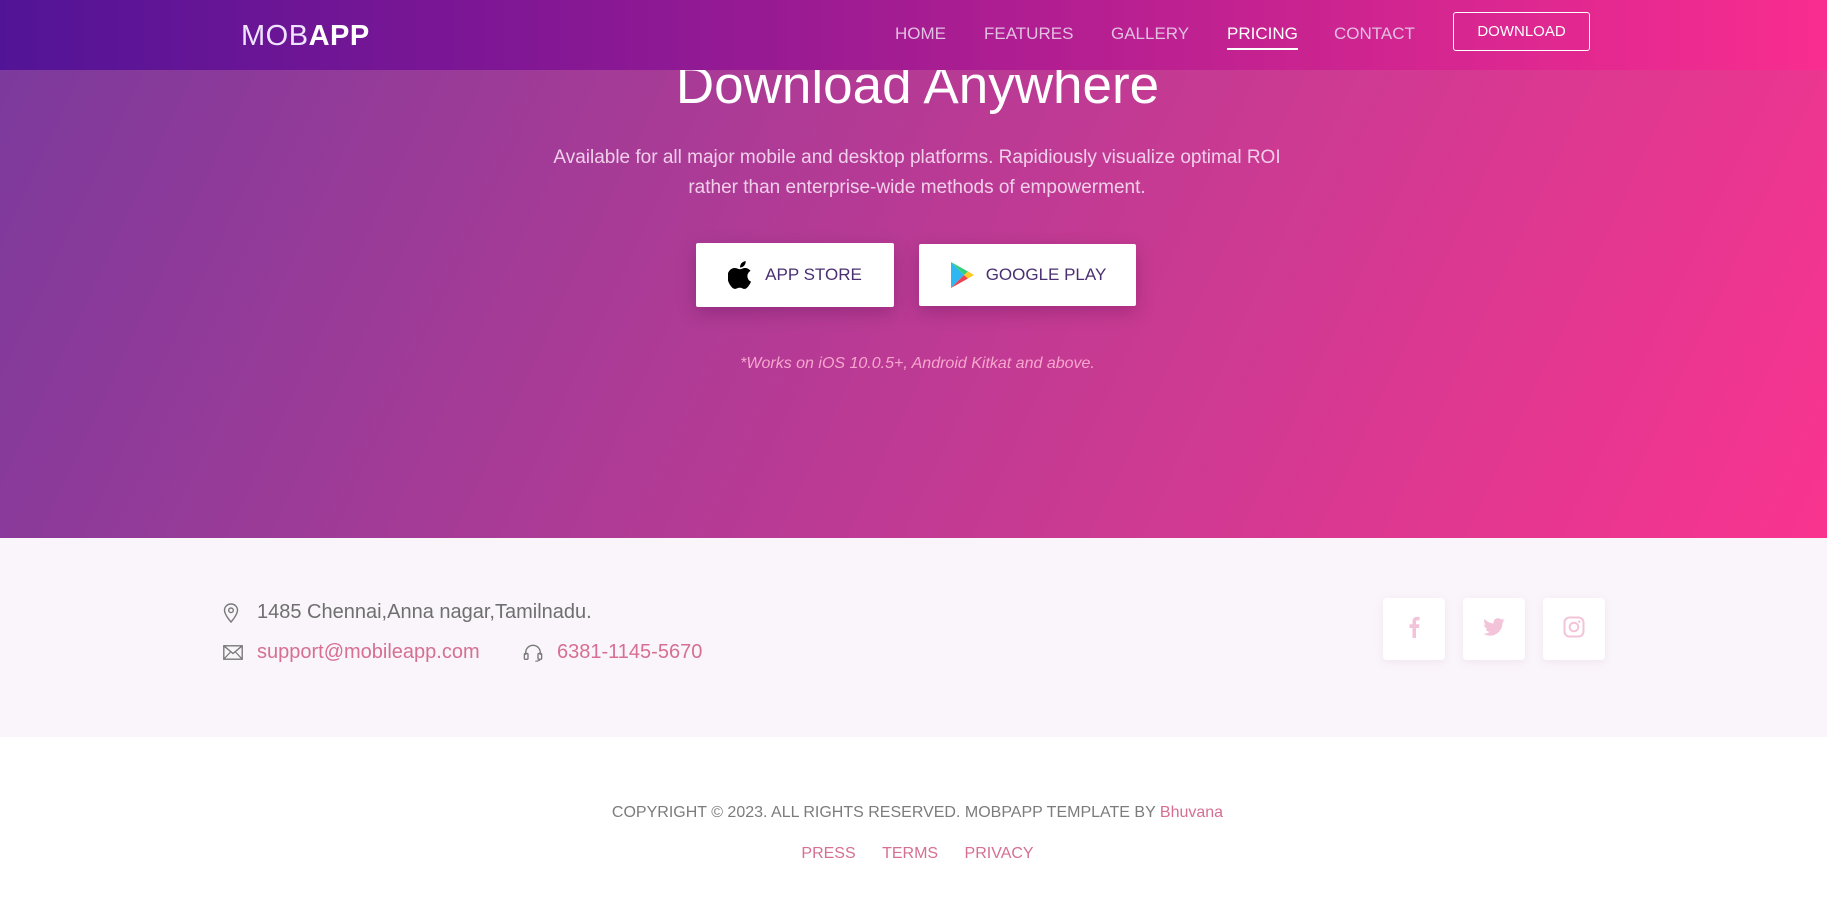 The width and height of the screenshot is (1827, 922). I want to click on phone-line: 6381-1145-5670, so click(612, 652).